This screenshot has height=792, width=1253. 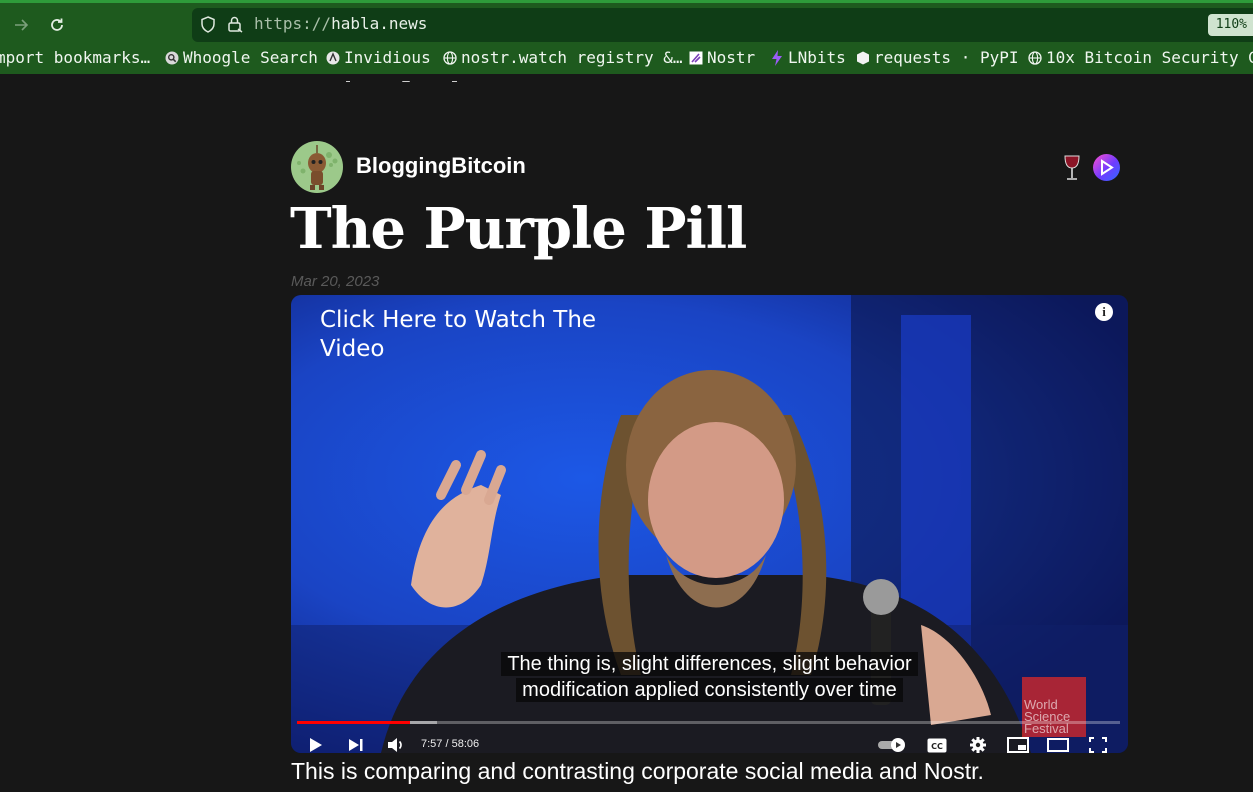 I want to click on forward-button, so click(x=21, y=25).